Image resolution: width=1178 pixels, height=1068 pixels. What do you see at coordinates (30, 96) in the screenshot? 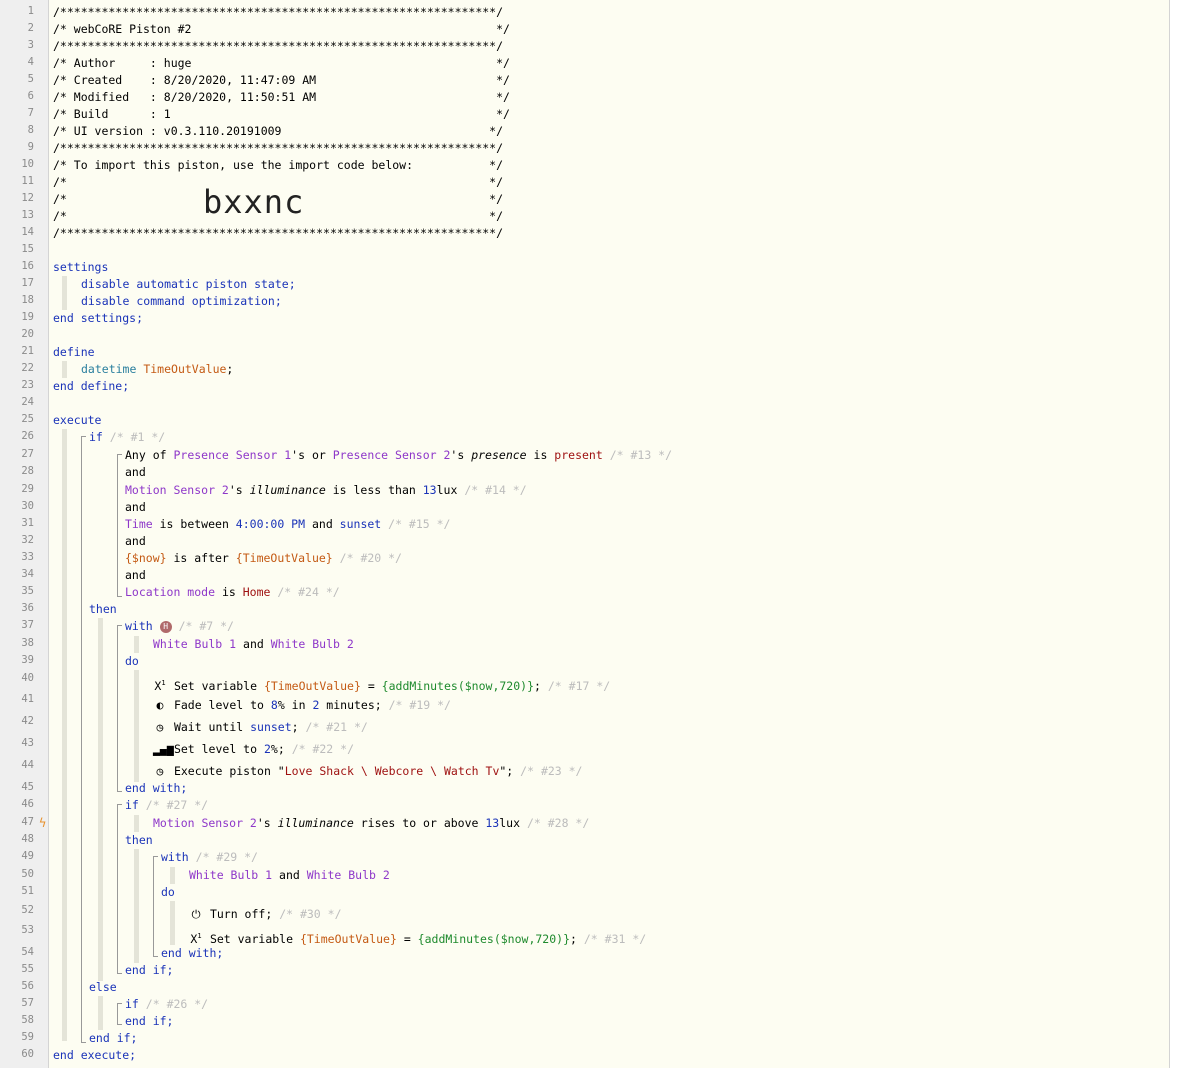
I see `line-number: 6` at bounding box center [30, 96].